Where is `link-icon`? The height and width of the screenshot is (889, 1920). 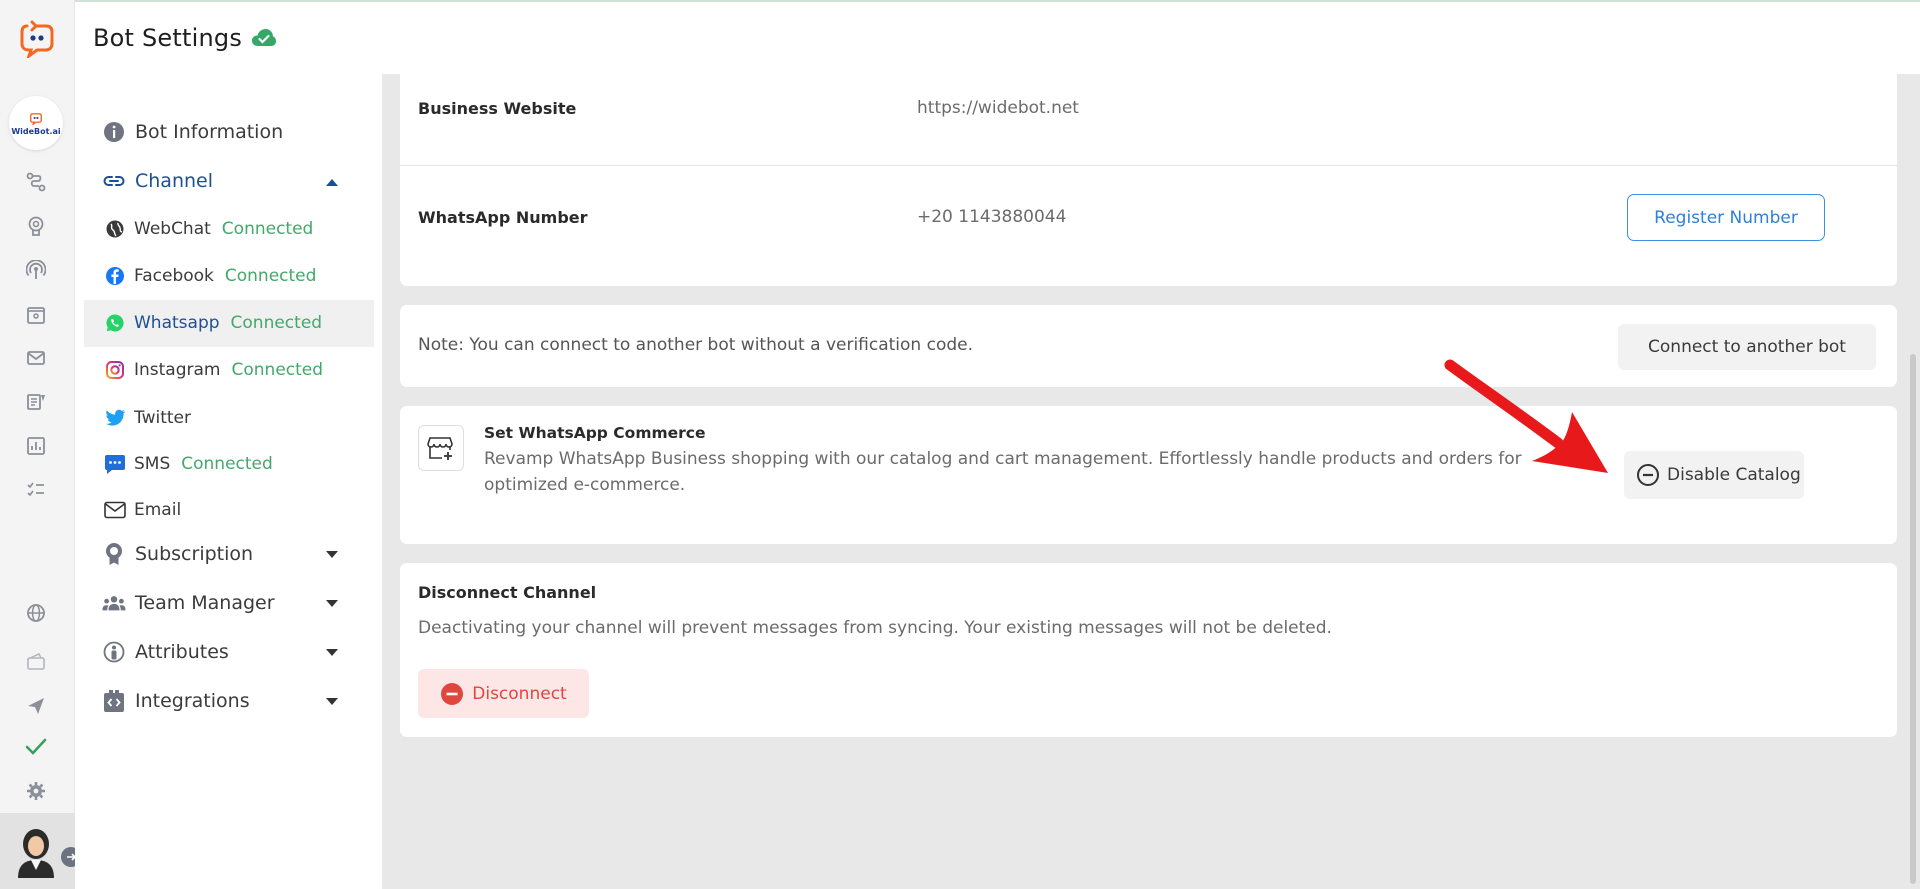 link-icon is located at coordinates (114, 181).